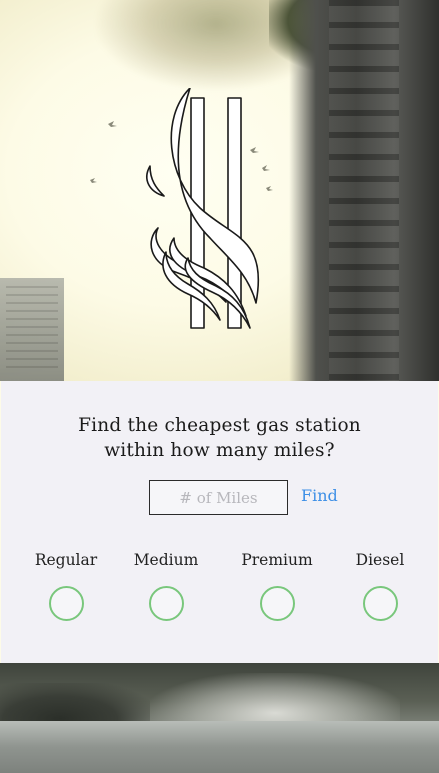 The height and width of the screenshot is (773, 439). Describe the element at coordinates (166, 560) in the screenshot. I see `fuel-label-medium: Medium` at that location.